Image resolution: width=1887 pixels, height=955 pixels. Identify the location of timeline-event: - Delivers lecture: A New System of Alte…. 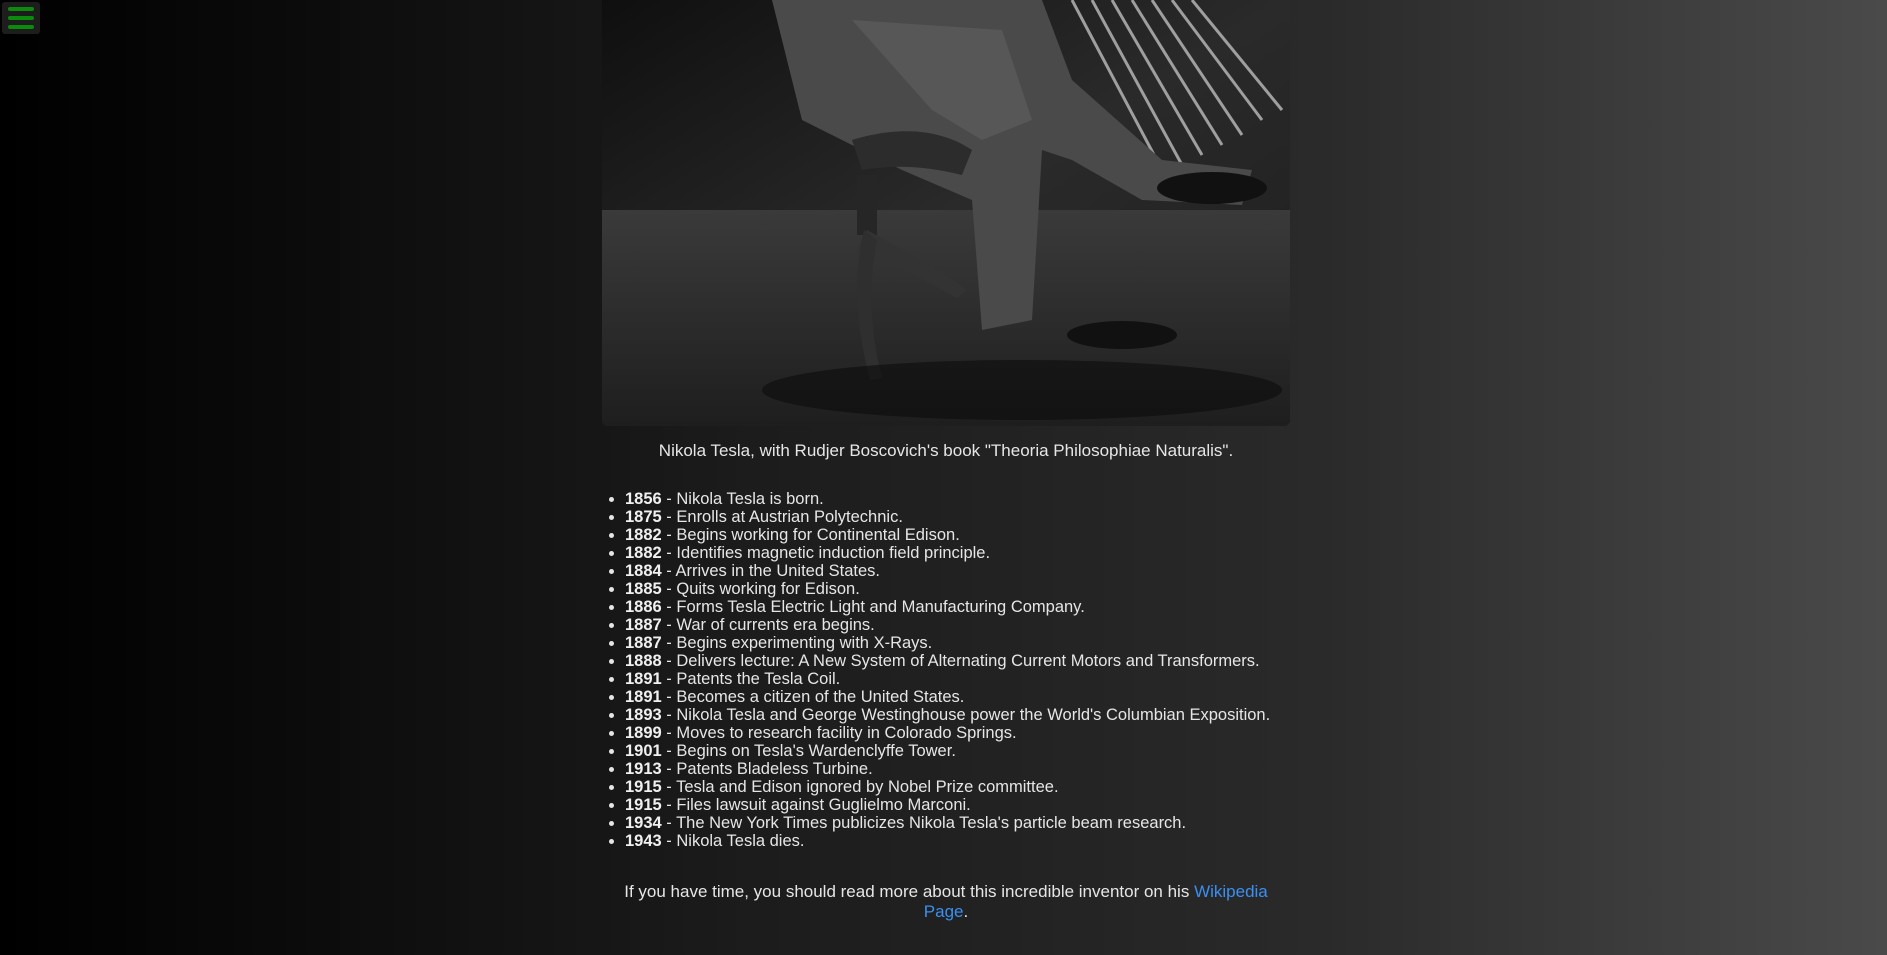
(960, 661).